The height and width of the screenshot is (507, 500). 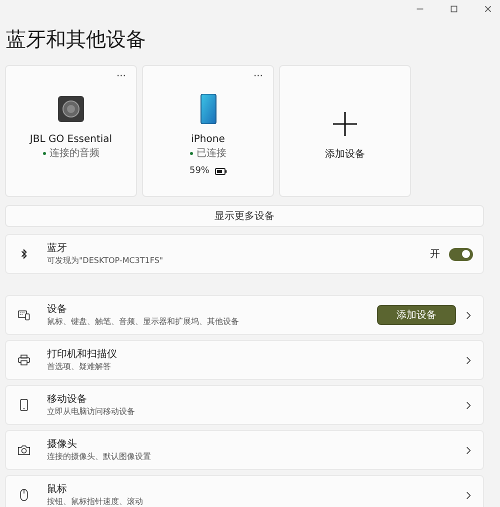 I want to click on row-title: 移动设备, so click(x=67, y=399).